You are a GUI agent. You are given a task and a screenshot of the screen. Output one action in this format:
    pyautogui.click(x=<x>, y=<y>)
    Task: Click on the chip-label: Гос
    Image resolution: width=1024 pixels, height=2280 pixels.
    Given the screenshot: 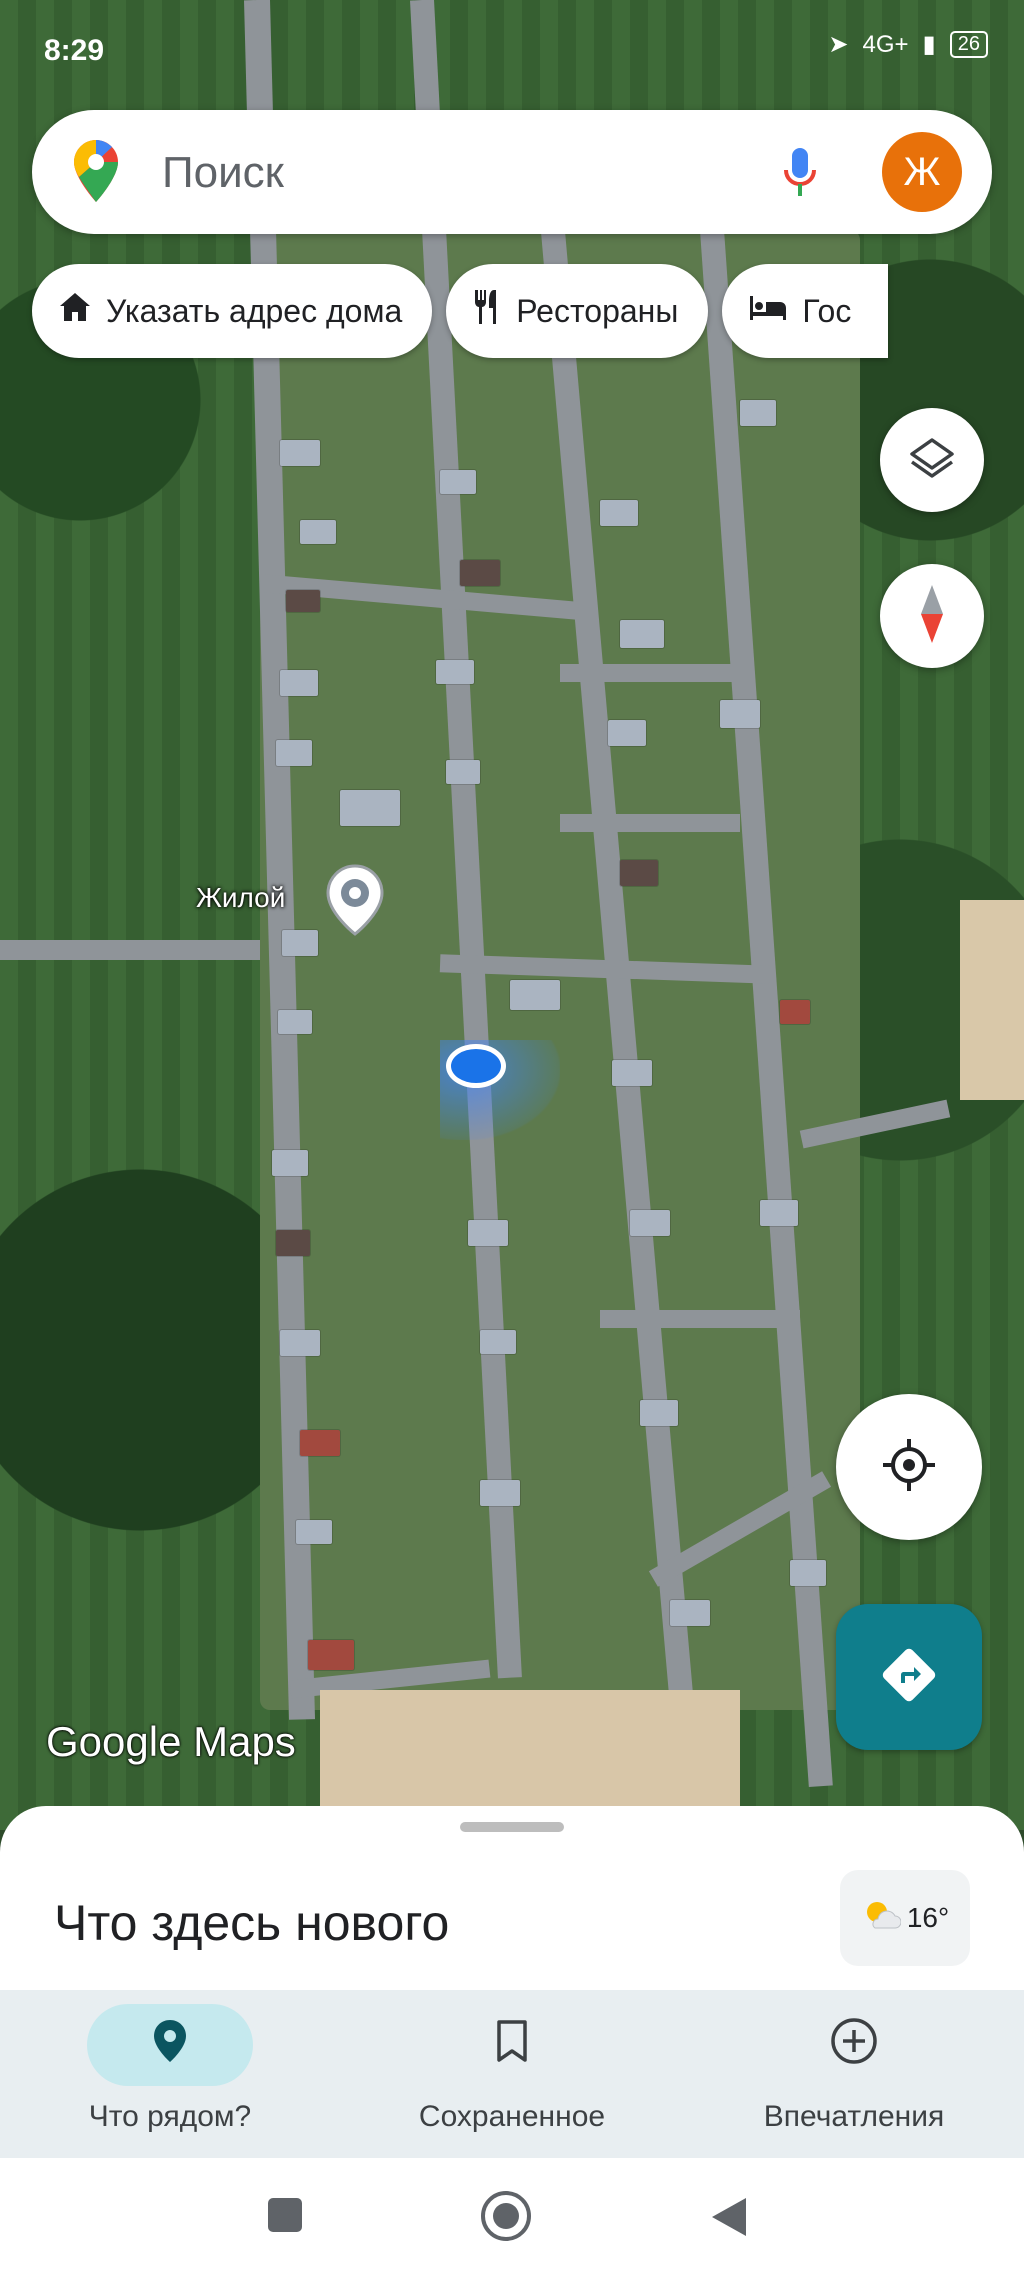 What is the action you would take?
    pyautogui.click(x=827, y=310)
    